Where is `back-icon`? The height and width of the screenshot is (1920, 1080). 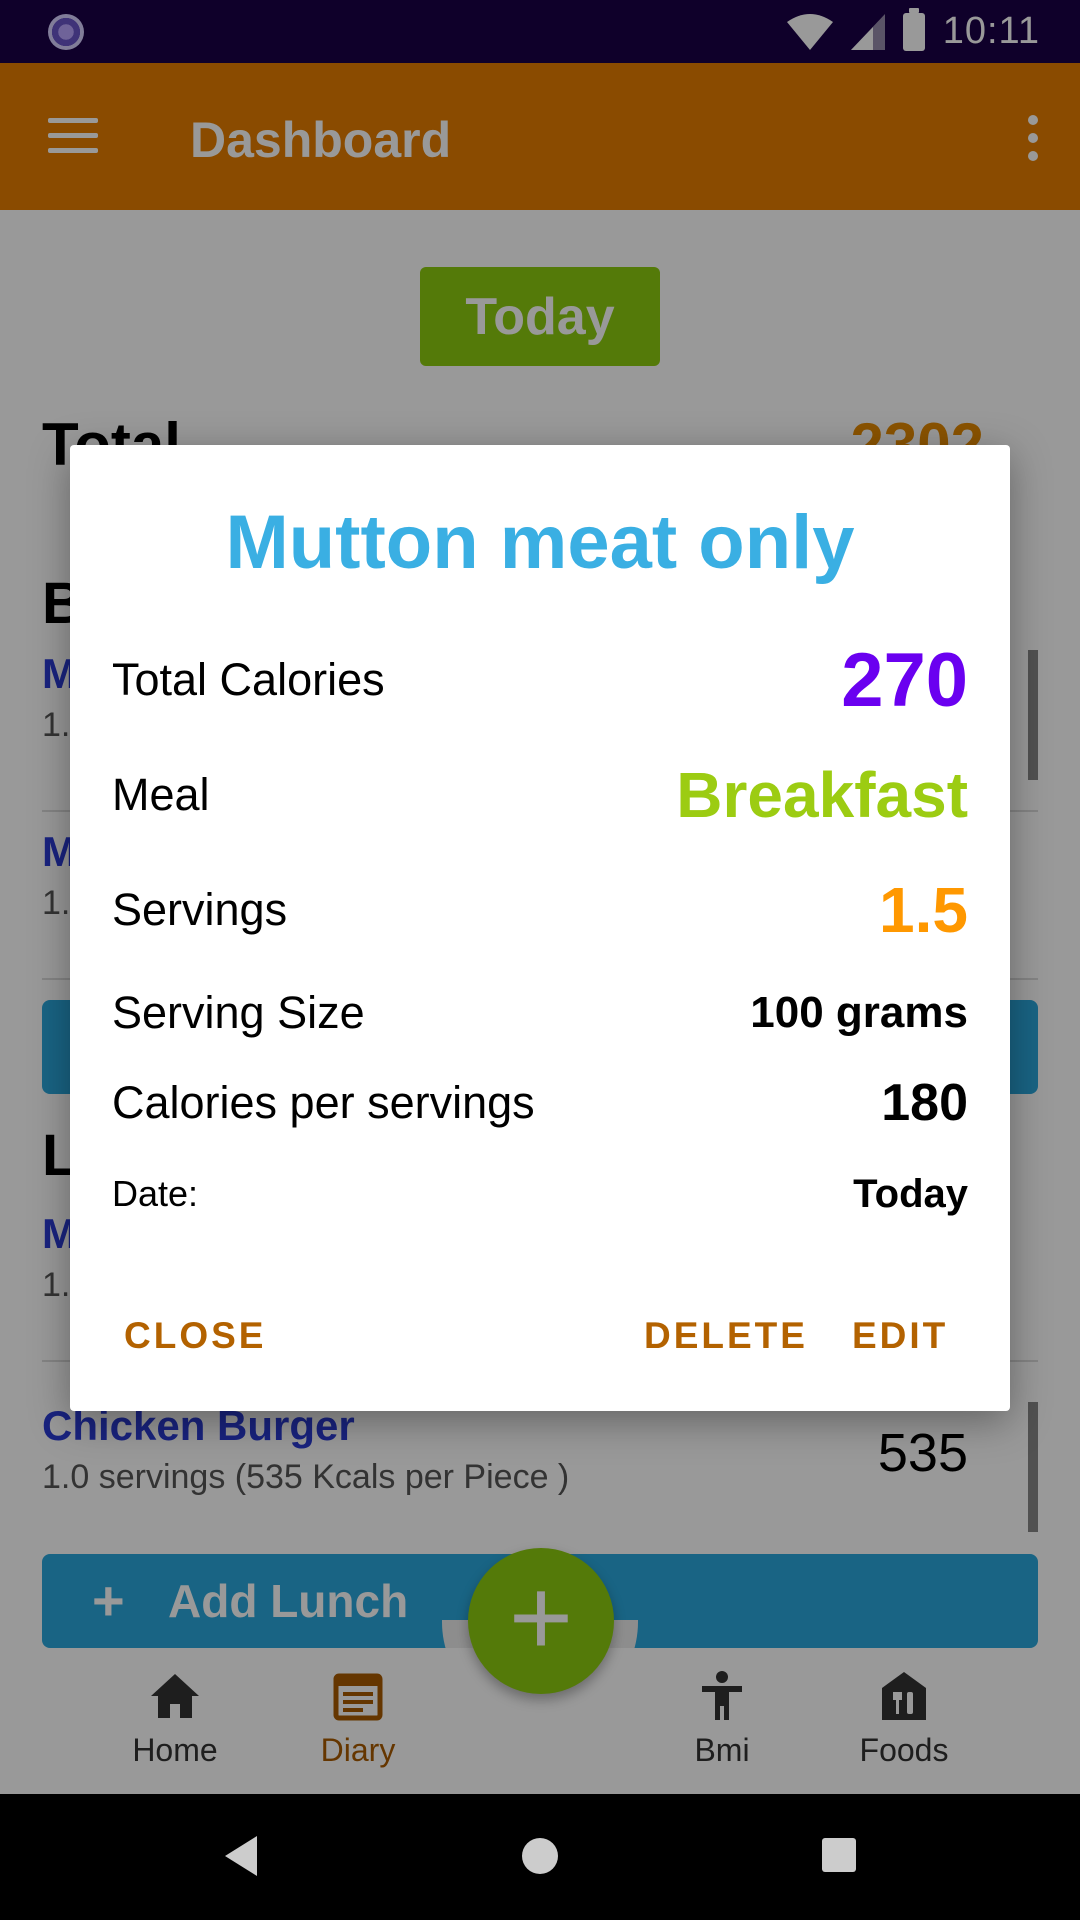 back-icon is located at coordinates (241, 1856).